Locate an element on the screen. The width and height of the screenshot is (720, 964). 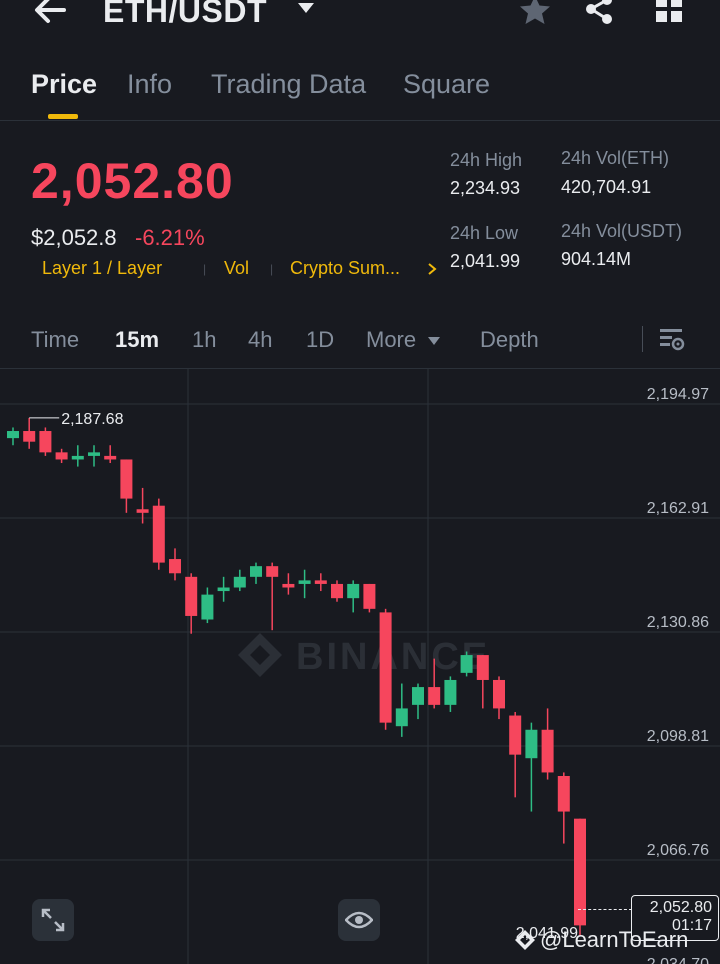
user-watermark: @LearnToEarn is located at coordinates (614, 939).